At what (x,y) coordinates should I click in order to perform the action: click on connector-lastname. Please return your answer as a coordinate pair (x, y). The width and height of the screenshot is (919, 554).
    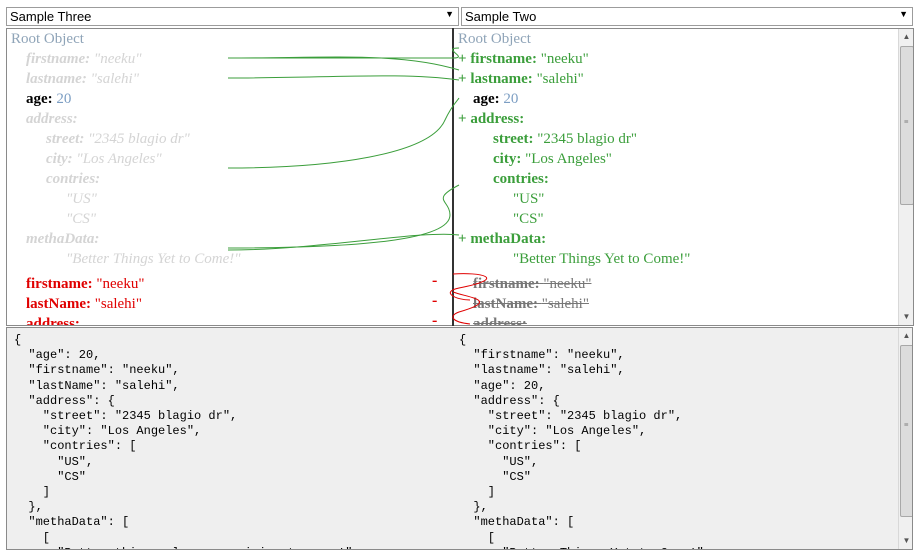
    Looking at the image, I should click on (343, 78).